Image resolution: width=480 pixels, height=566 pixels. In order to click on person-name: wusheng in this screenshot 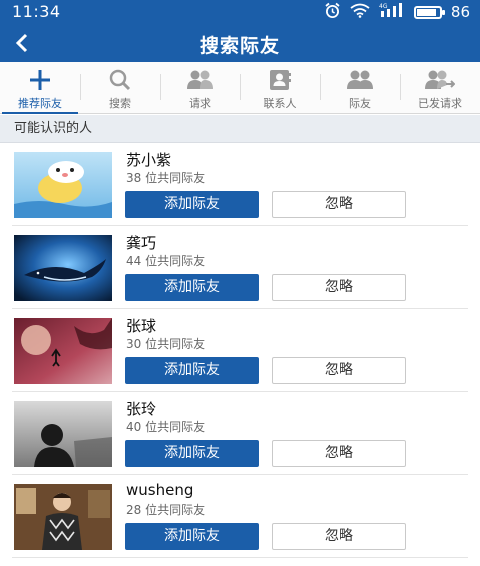, I will do `click(160, 490)`.